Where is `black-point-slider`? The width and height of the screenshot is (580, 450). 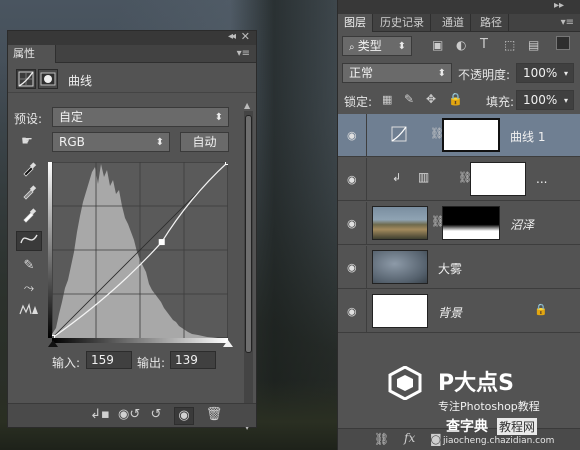 black-point-slider is located at coordinates (53, 343).